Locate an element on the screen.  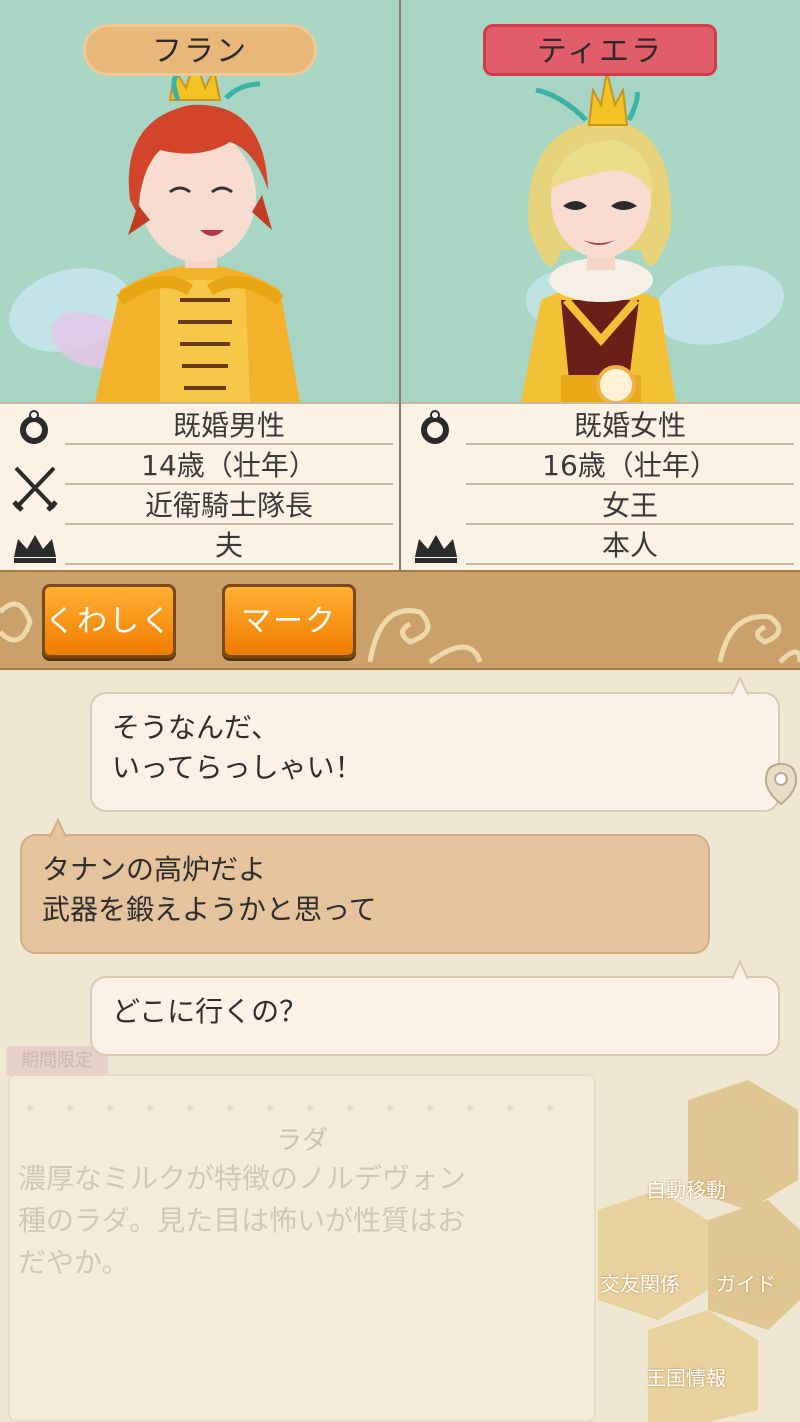
menu-relations: 交友関係 is located at coordinates (640, 1282).